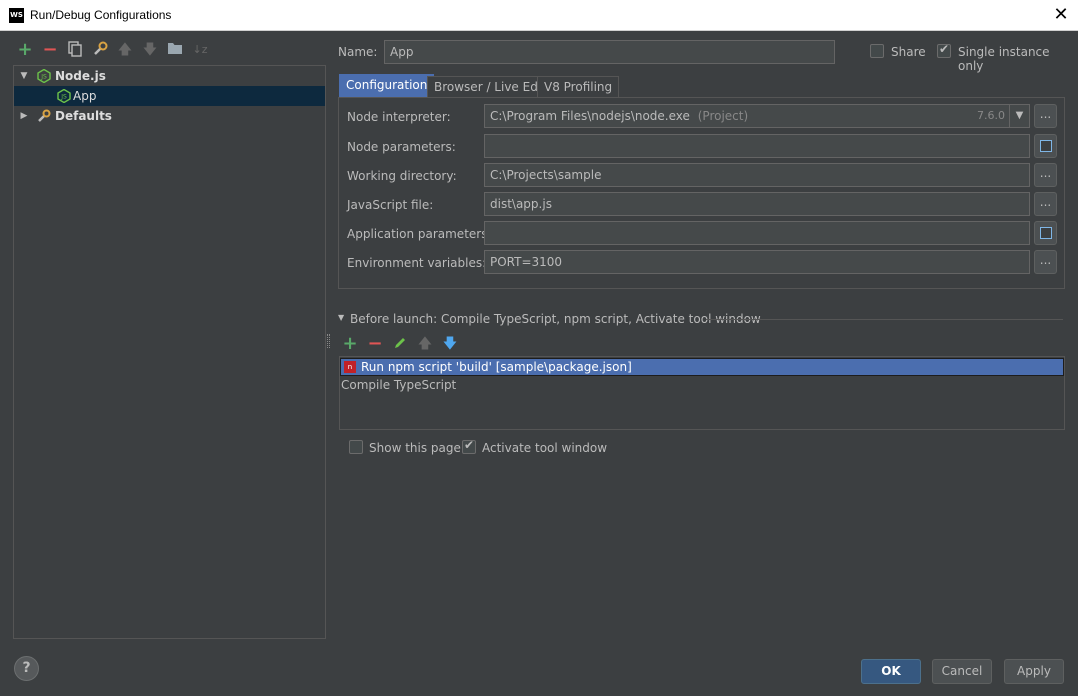 Image resolution: width=1078 pixels, height=696 pixels. I want to click on name-label: Name:, so click(358, 52).